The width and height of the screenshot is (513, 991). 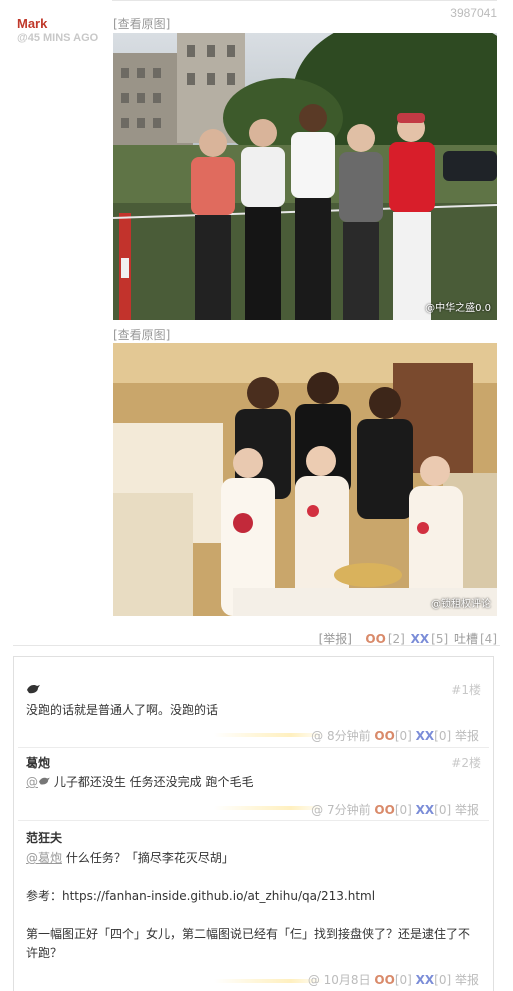 I want to click on comment-time: @ 7分钟前, so click(x=341, y=810).